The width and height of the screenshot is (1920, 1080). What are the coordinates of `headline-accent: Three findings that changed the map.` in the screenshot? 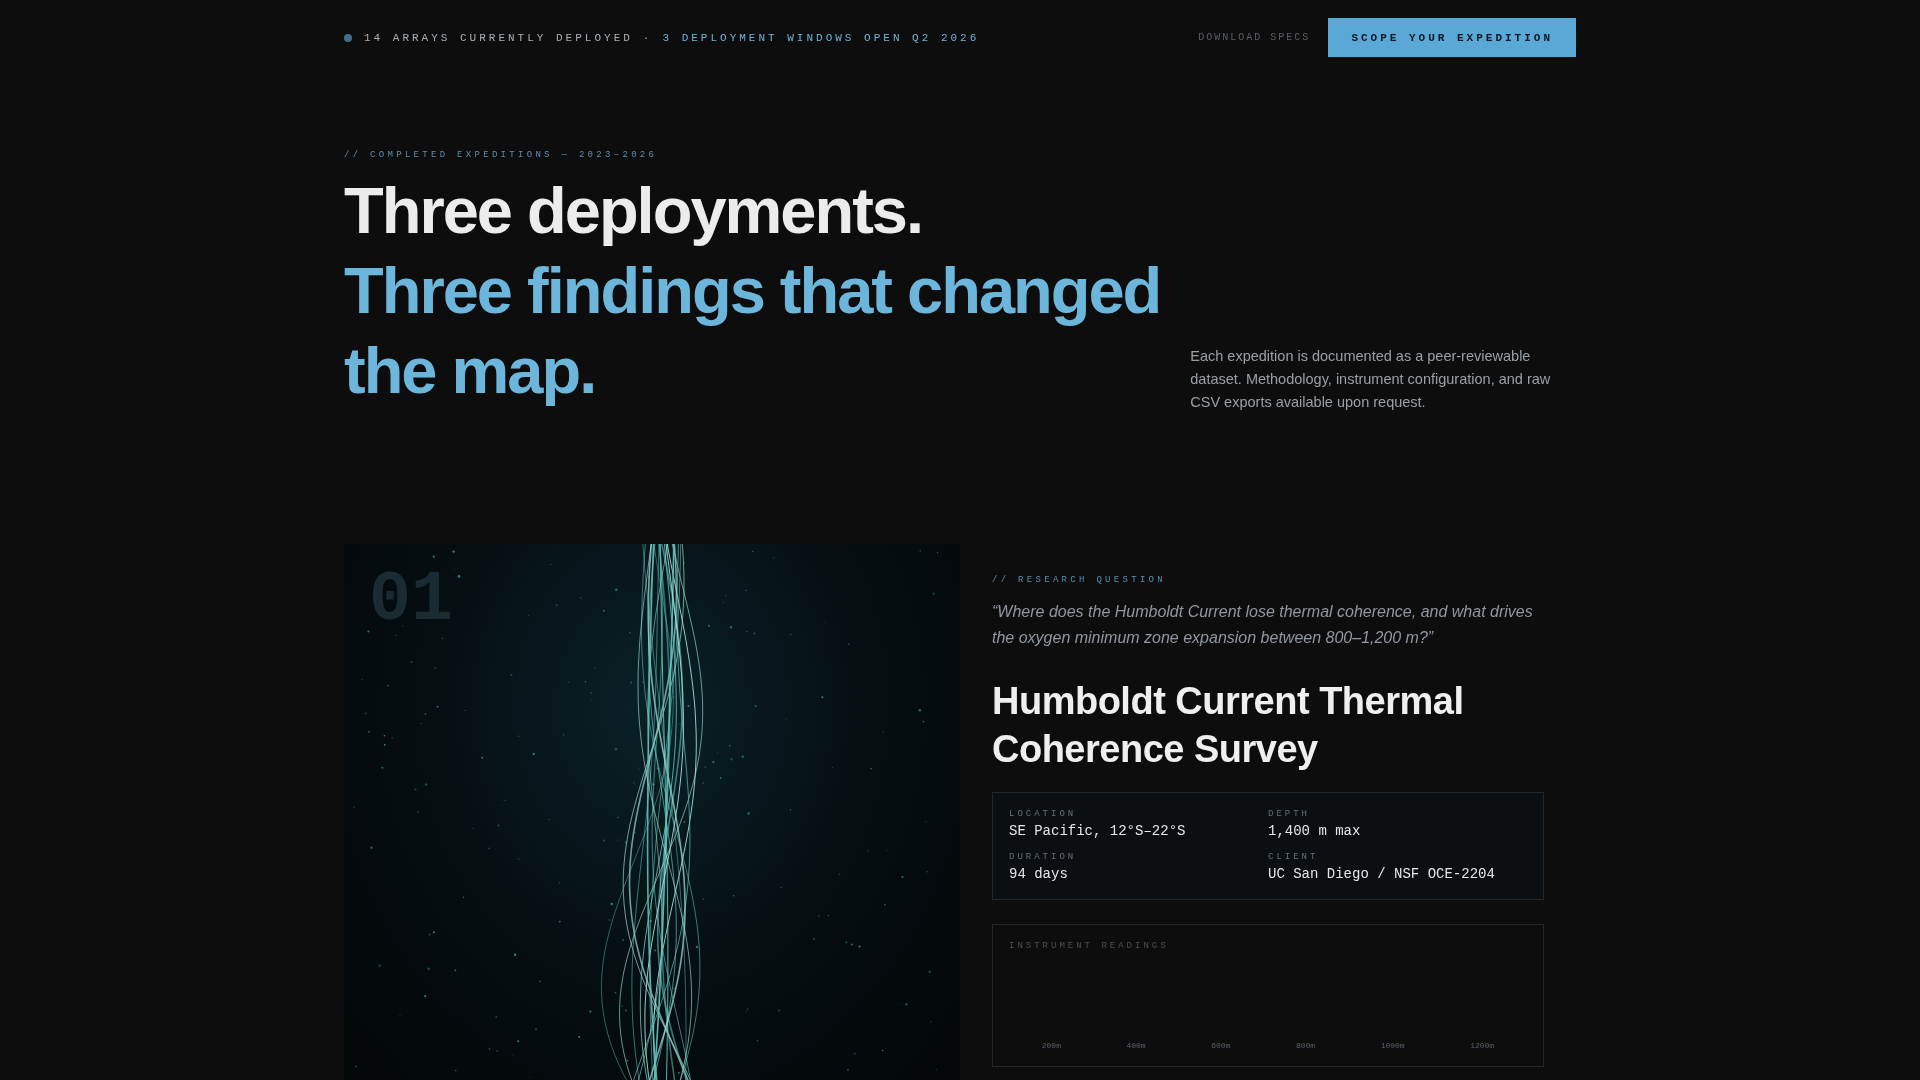 It's located at (753, 331).